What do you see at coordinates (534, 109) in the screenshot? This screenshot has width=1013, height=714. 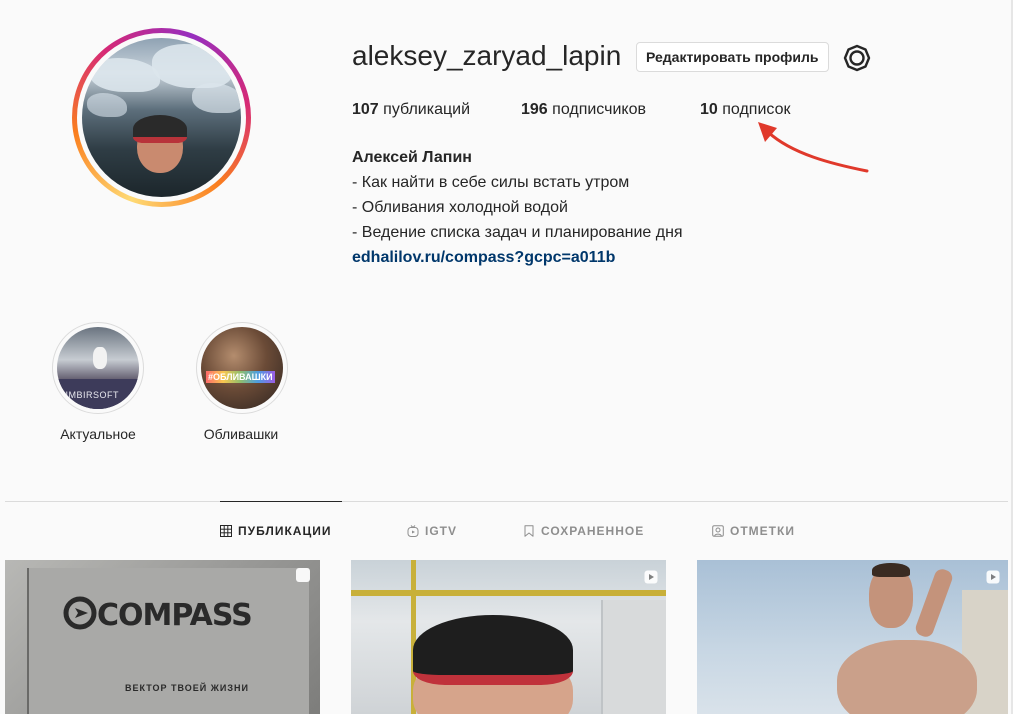 I see `followers-count: 196` at bounding box center [534, 109].